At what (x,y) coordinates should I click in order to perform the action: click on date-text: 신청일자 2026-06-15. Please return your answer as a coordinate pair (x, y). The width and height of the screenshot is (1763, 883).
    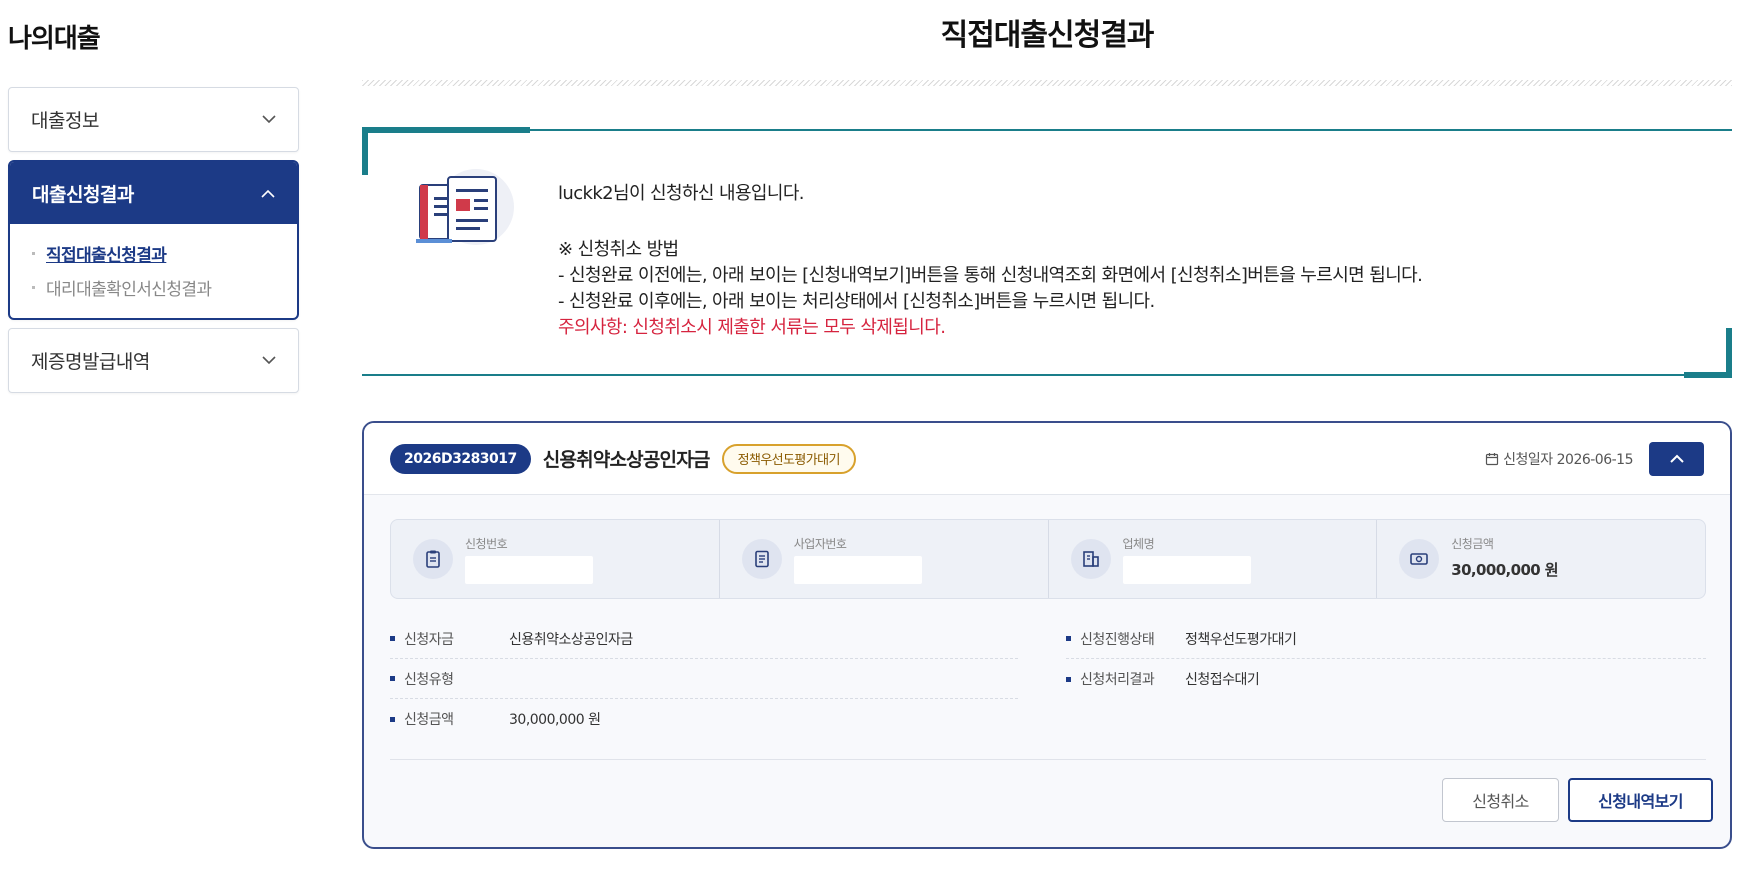
    Looking at the image, I should click on (1568, 459).